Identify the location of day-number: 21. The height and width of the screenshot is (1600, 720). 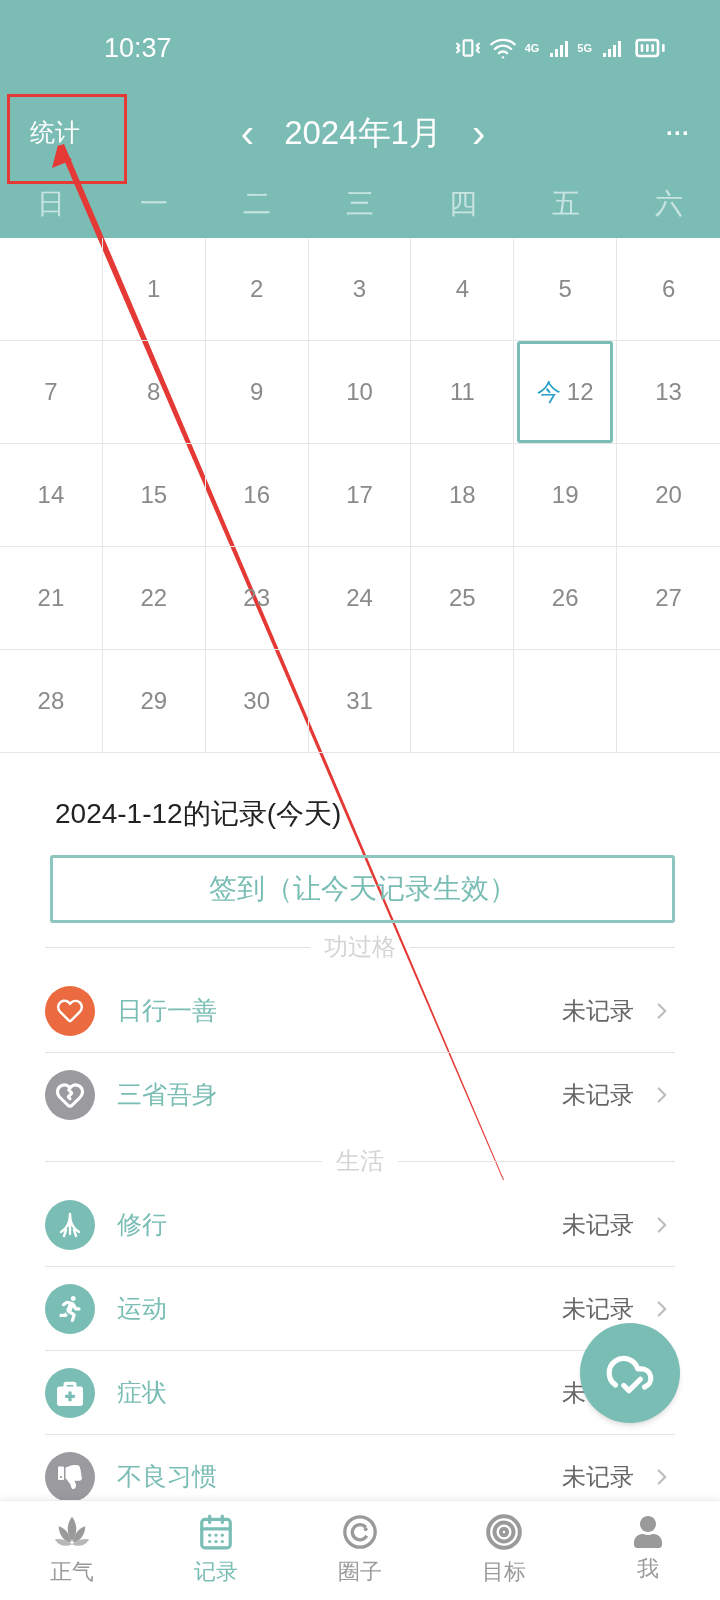
(51, 598).